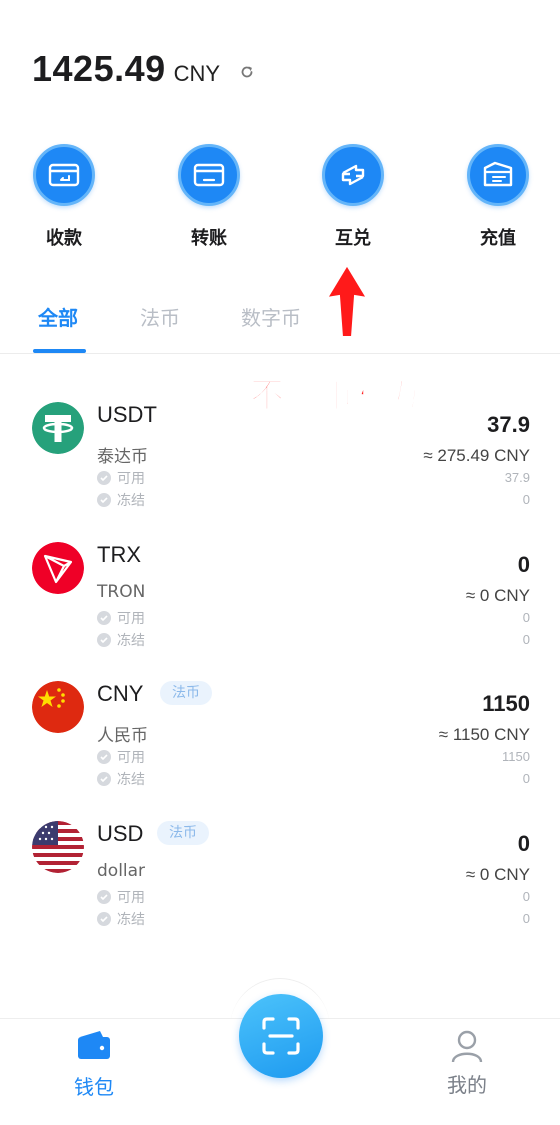 The width and height of the screenshot is (560, 1125). Describe the element at coordinates (280, 602) in the screenshot. I see `list-item: TRX TRON 可用 冻结 0 ≈ 0 CNY 0 0` at that location.